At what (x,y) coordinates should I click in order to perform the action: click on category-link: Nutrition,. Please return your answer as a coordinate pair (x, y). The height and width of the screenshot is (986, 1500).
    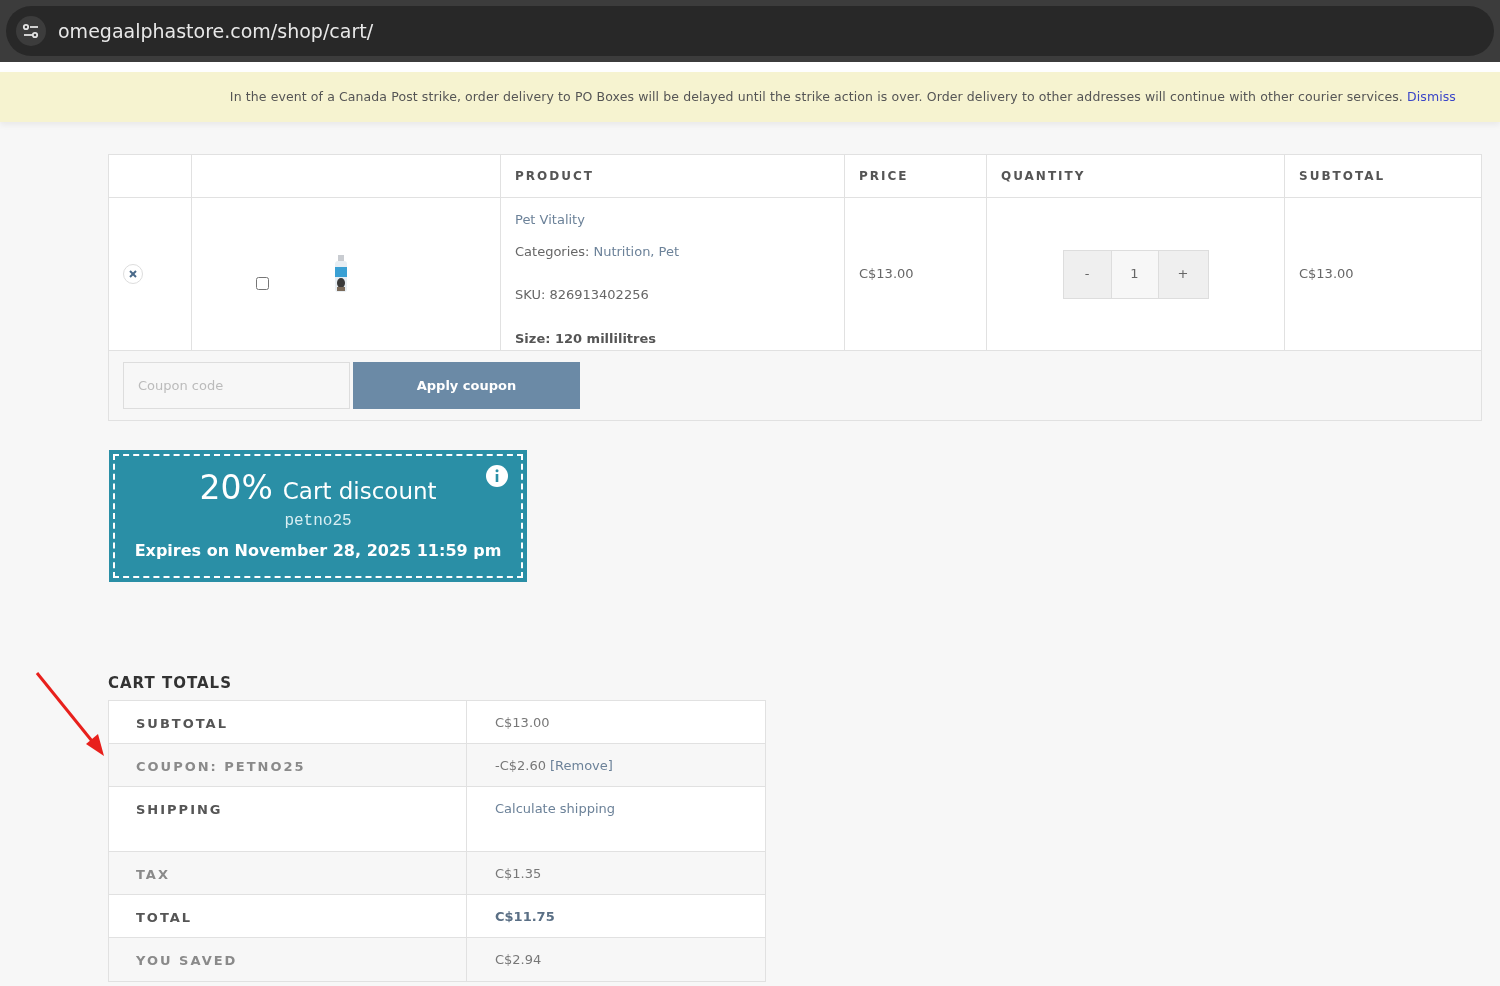
    Looking at the image, I should click on (624, 251).